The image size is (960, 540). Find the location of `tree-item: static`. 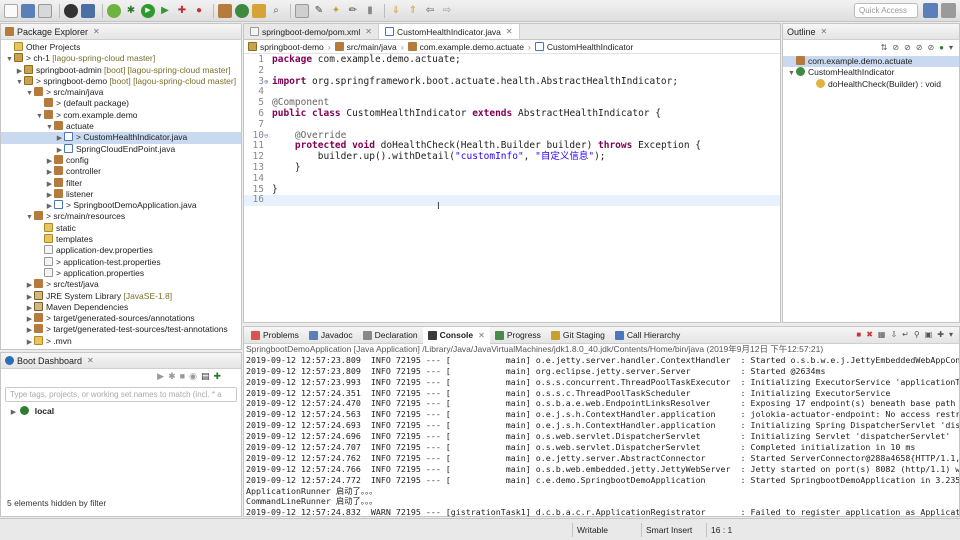

tree-item: static is located at coordinates (121, 228).